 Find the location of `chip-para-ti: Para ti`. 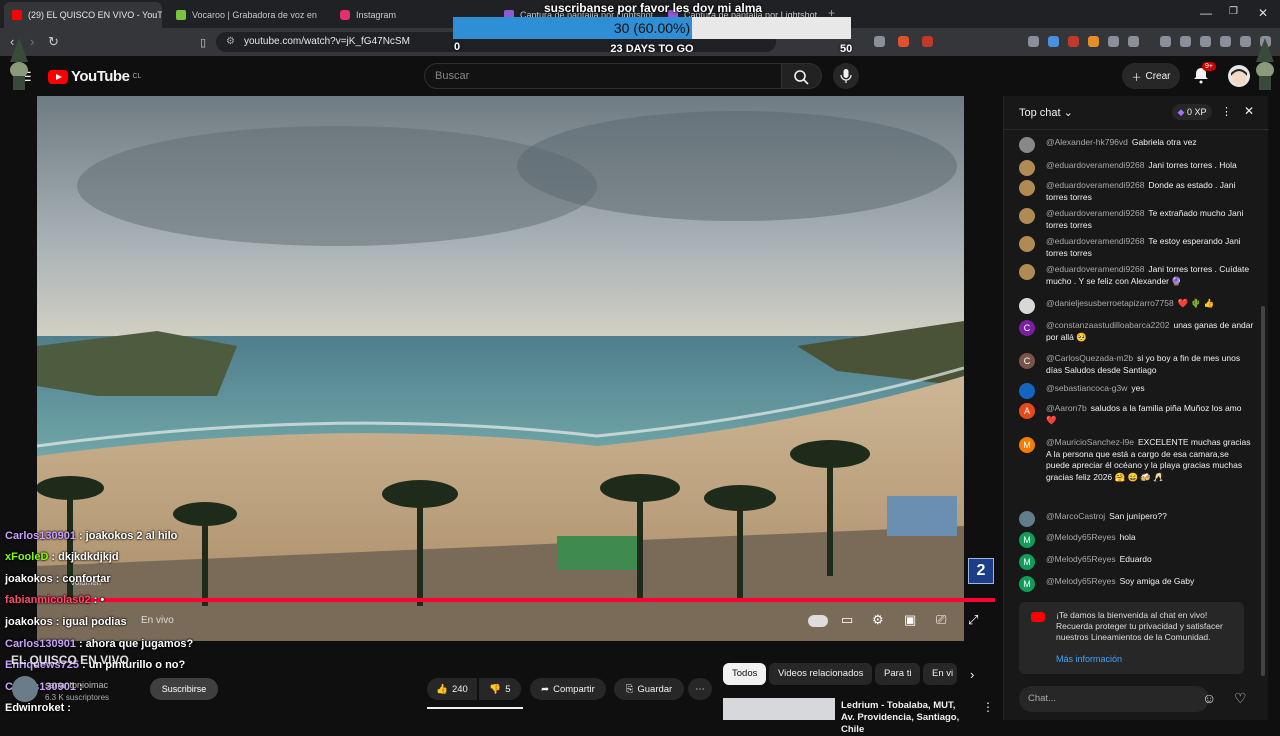

chip-para-ti: Para ti is located at coordinates (898, 674).